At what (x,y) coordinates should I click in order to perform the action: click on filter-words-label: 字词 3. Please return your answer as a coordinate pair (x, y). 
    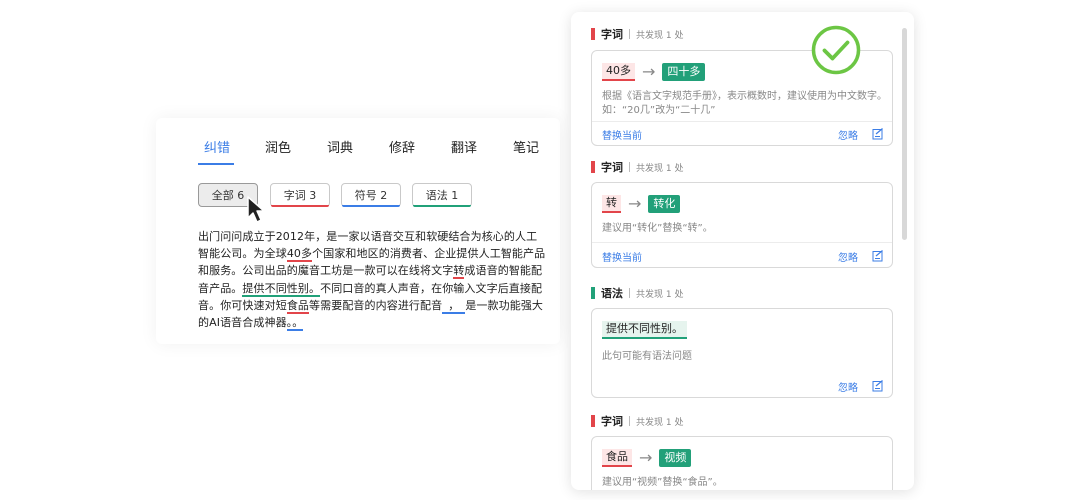
    Looking at the image, I should click on (300, 195).